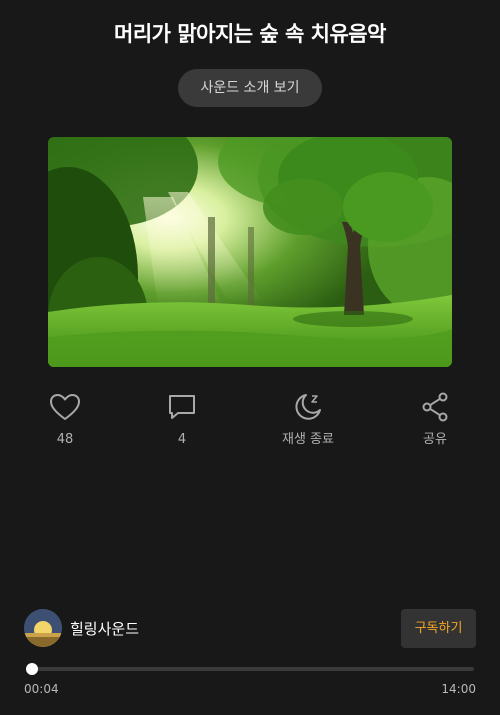 The height and width of the screenshot is (715, 500). I want to click on moon-icon, so click(308, 407).